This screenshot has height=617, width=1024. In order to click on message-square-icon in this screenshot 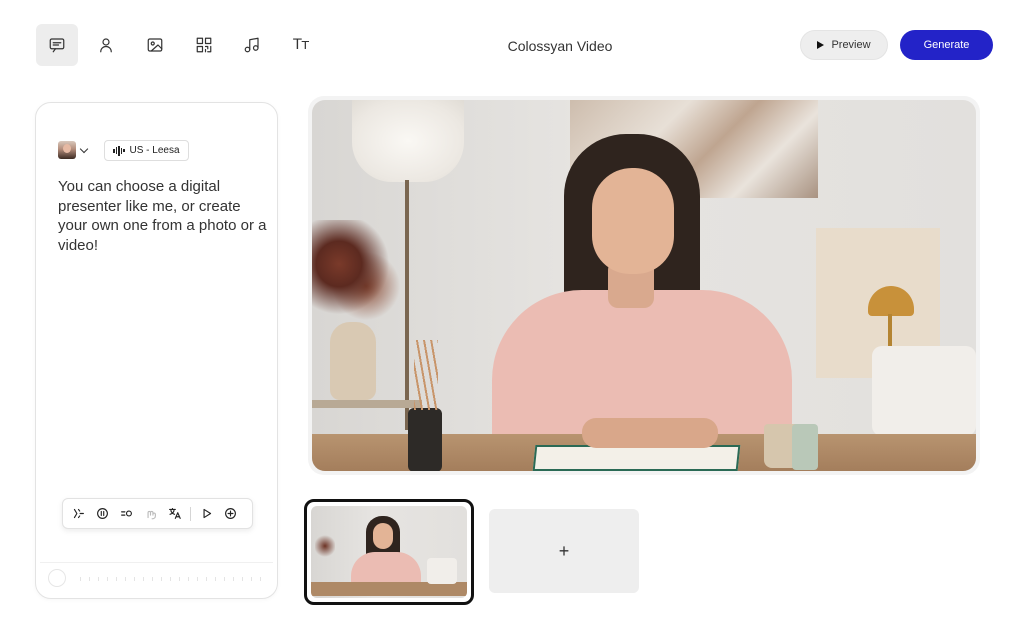, I will do `click(57, 45)`.